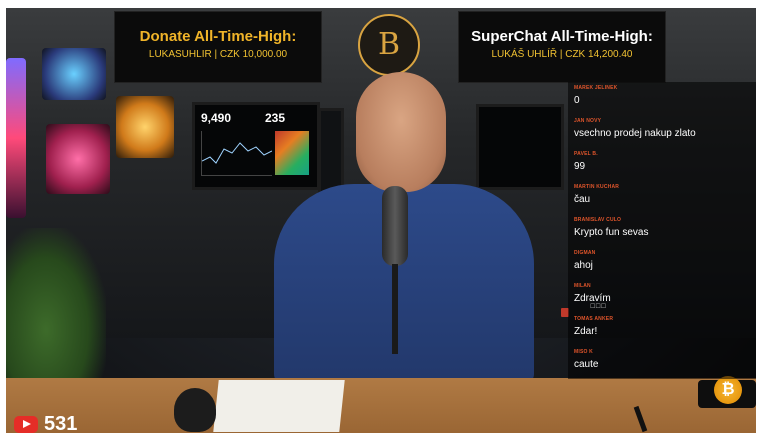  What do you see at coordinates (292, 153) in the screenshot?
I see `market-heatmap` at bounding box center [292, 153].